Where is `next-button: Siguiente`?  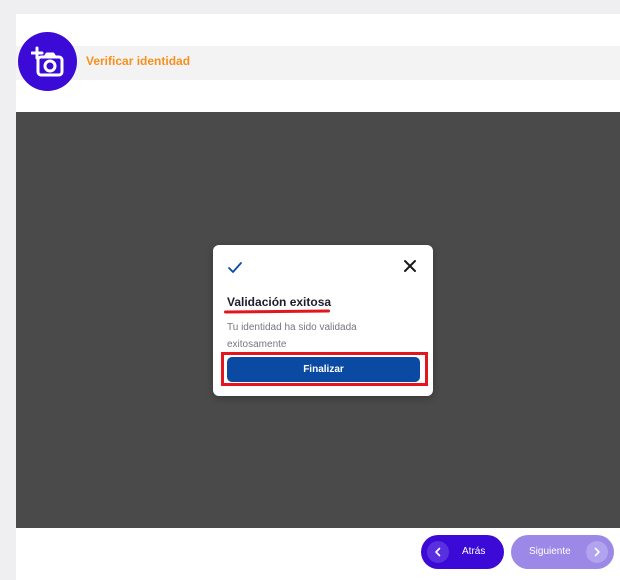 next-button: Siguiente is located at coordinates (562, 552).